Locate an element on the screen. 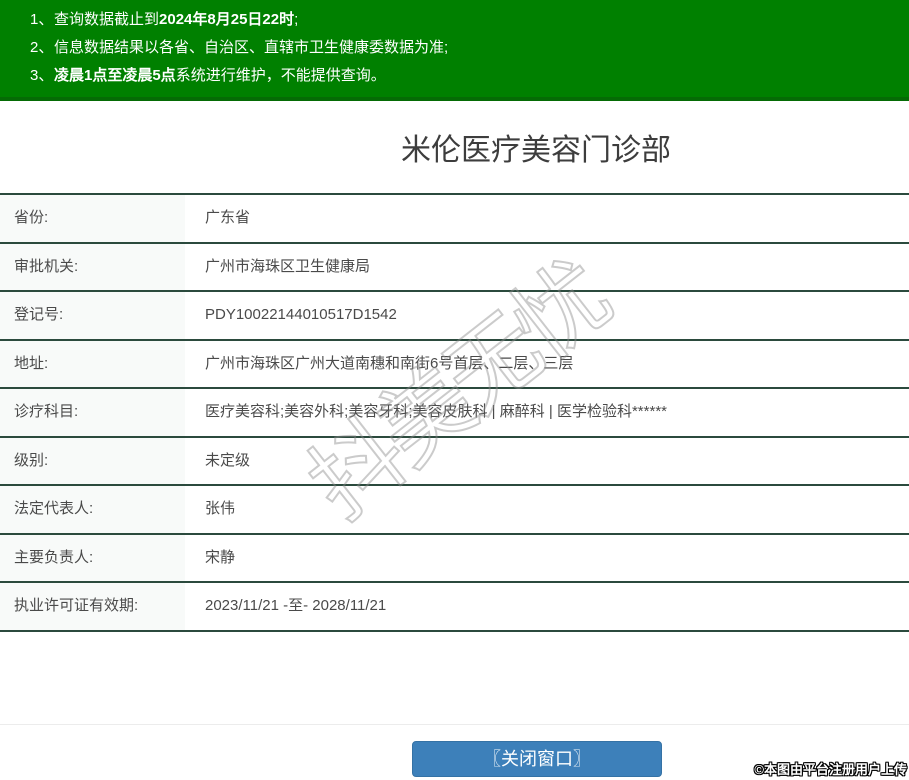  row-label: 省份: is located at coordinates (92, 218).